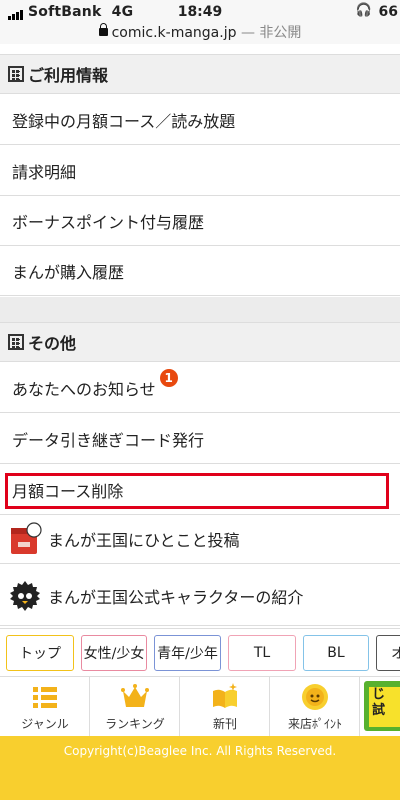  I want to click on menu-item-monthly-course: 登録中の月額コース／読み放題, so click(200, 120).